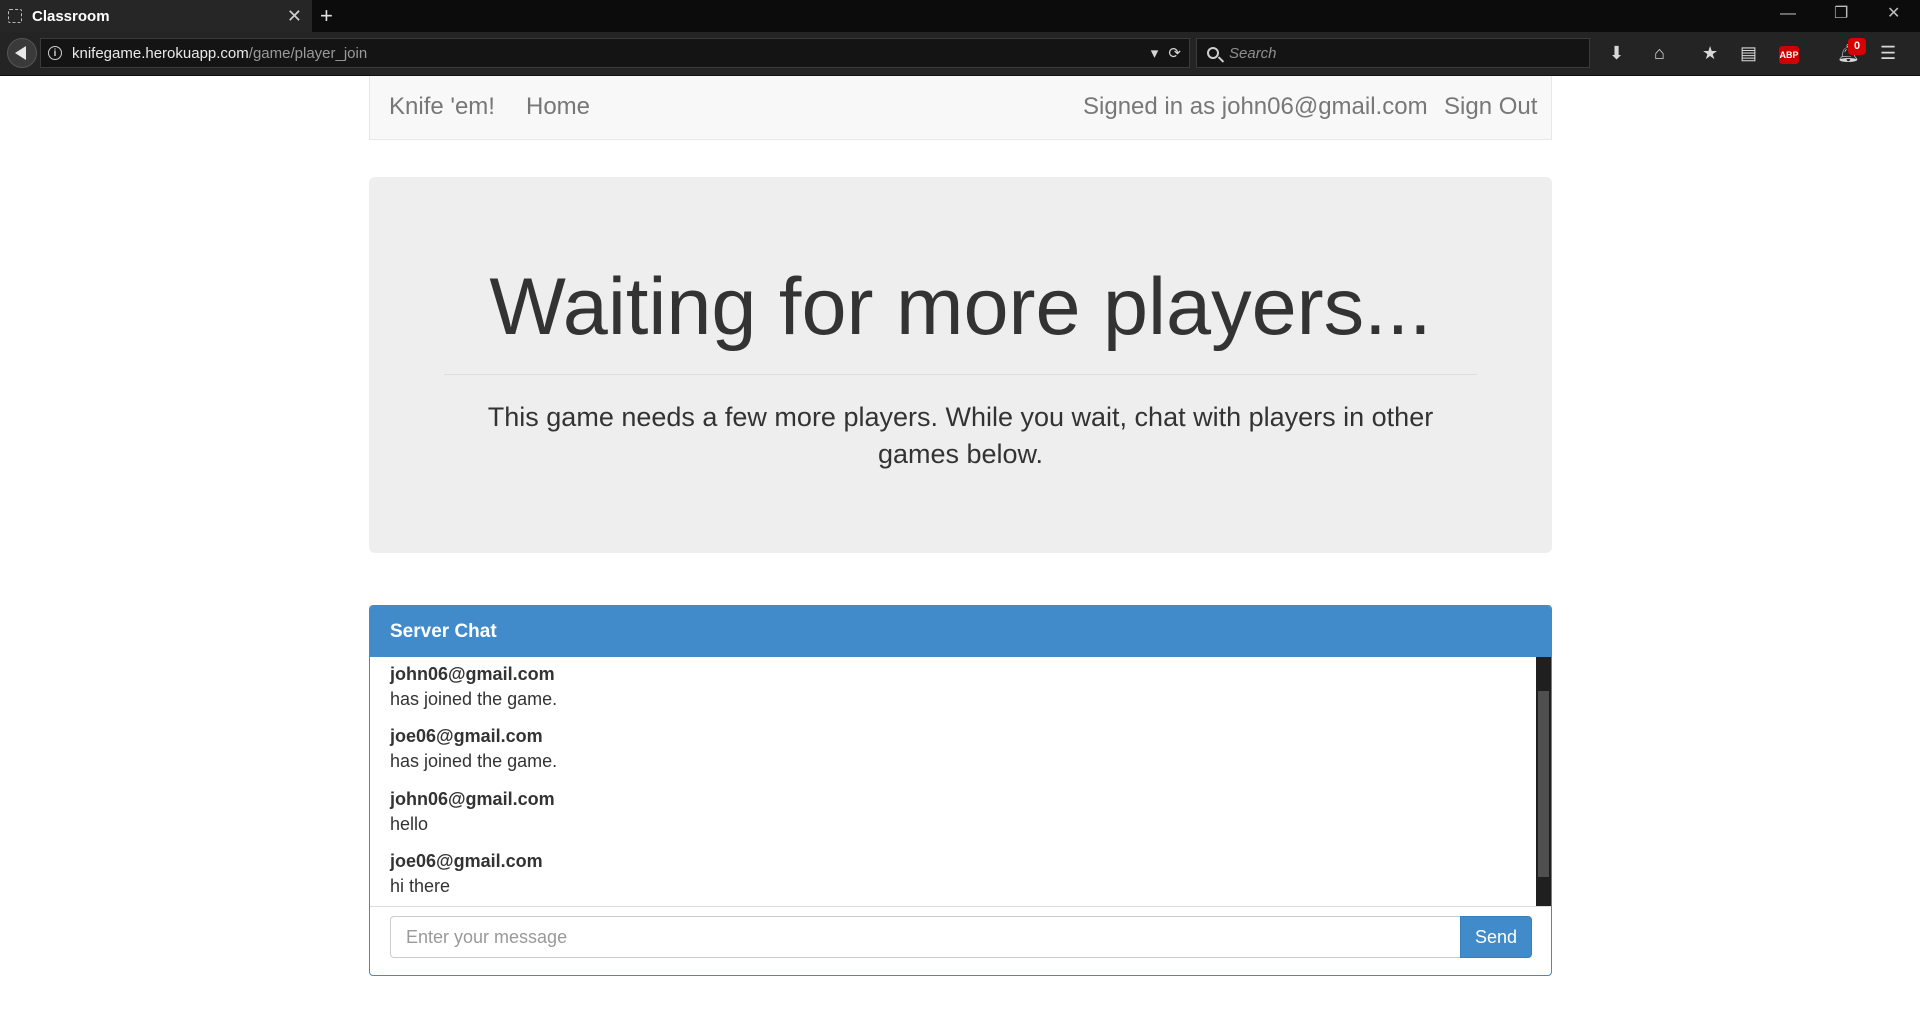  What do you see at coordinates (294, 16) in the screenshot?
I see `tab-close-icon: ✕` at bounding box center [294, 16].